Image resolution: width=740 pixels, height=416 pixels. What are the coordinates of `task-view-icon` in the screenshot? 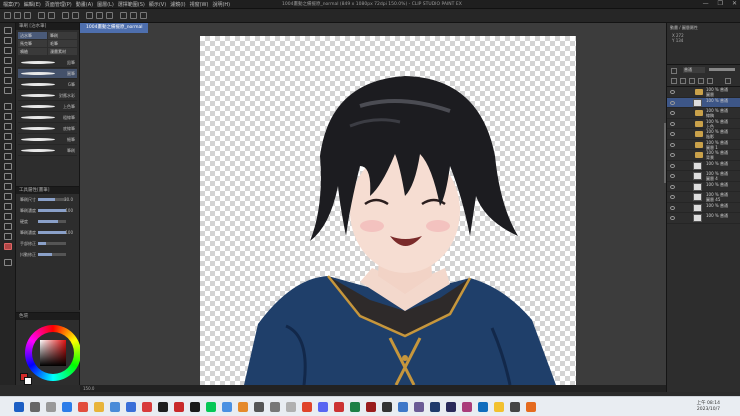 It's located at (51, 407).